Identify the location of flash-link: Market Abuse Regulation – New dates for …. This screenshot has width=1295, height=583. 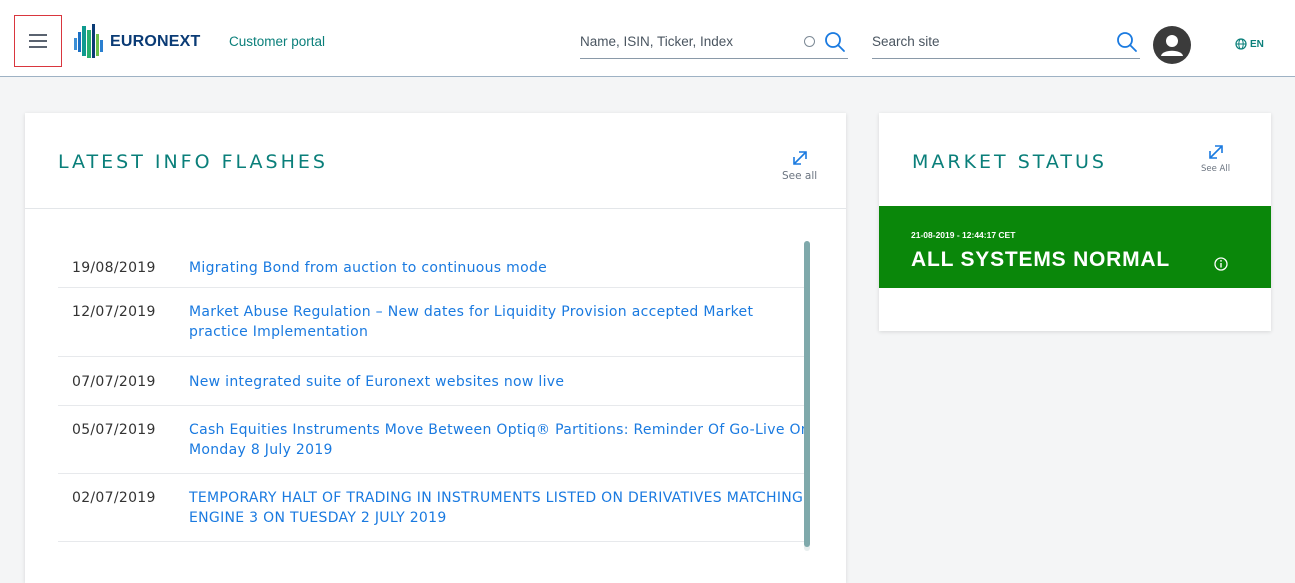
(499, 322).